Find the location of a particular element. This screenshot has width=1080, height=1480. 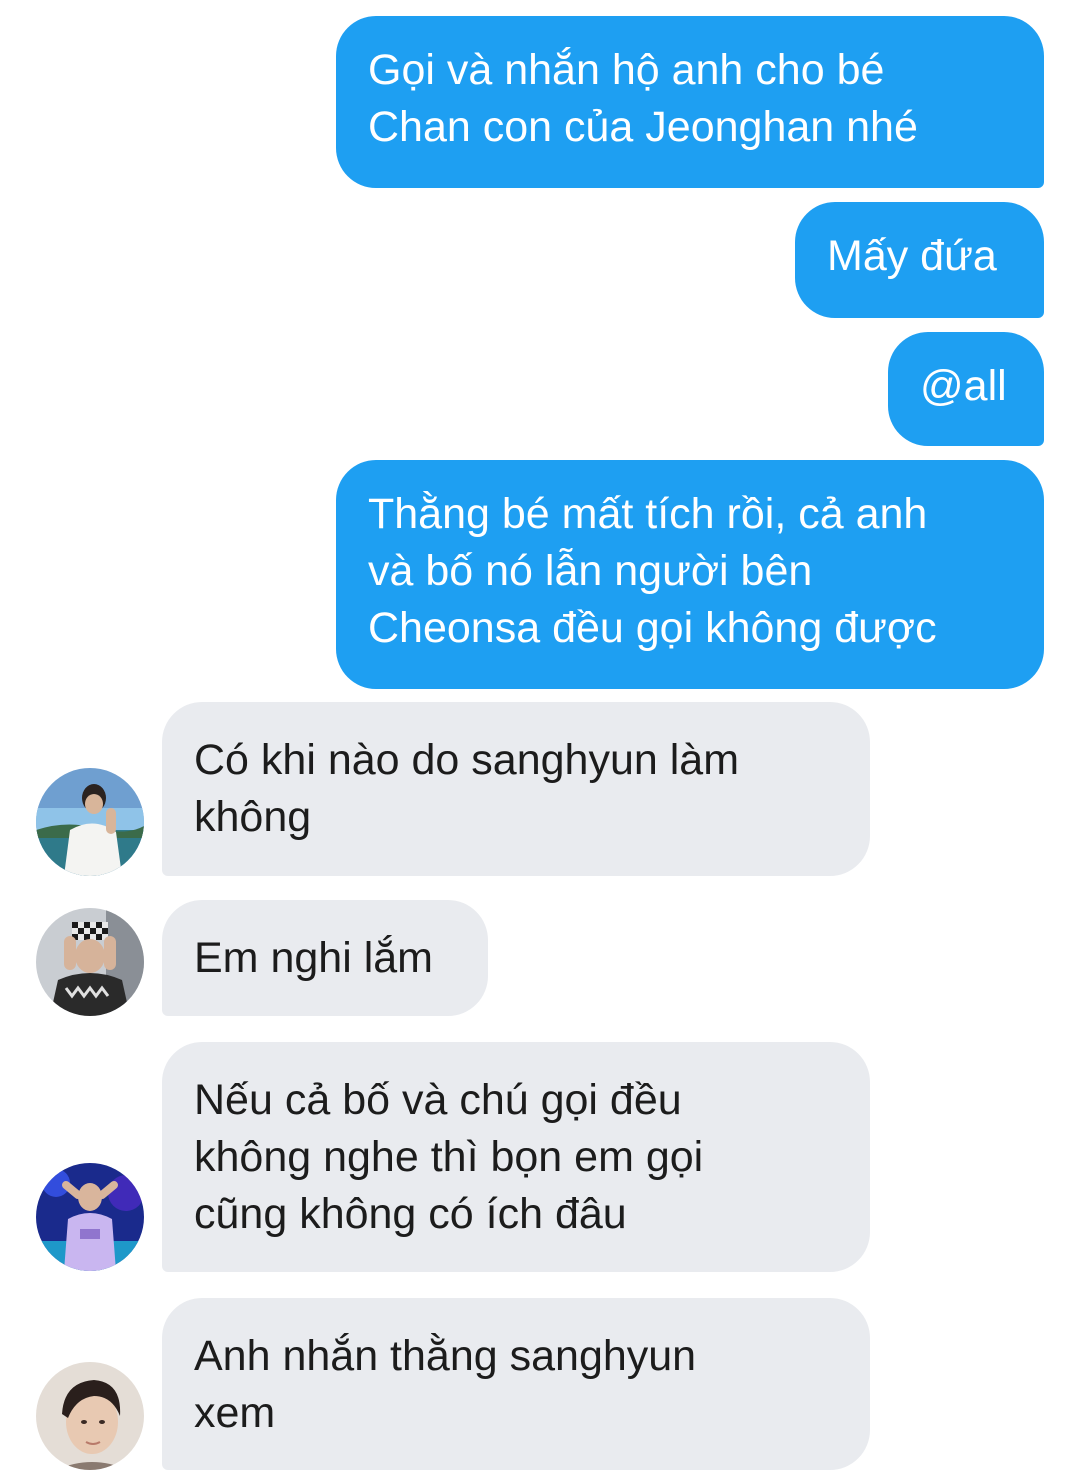

avatar-photo-stage-blue is located at coordinates (90, 1217).